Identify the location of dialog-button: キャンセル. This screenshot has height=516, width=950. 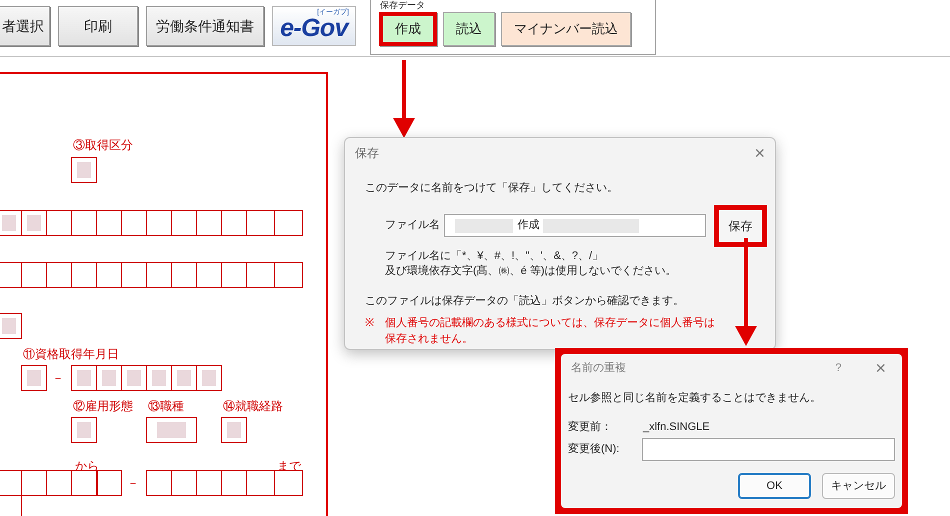
(858, 486).